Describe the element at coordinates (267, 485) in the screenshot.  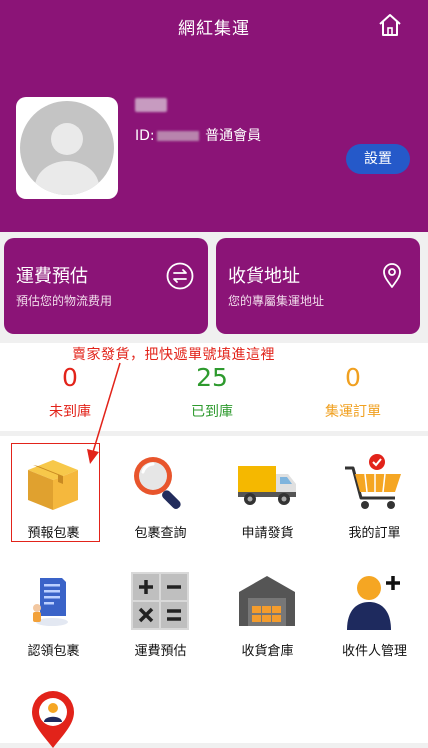
I see `delivery-truck-icon` at that location.